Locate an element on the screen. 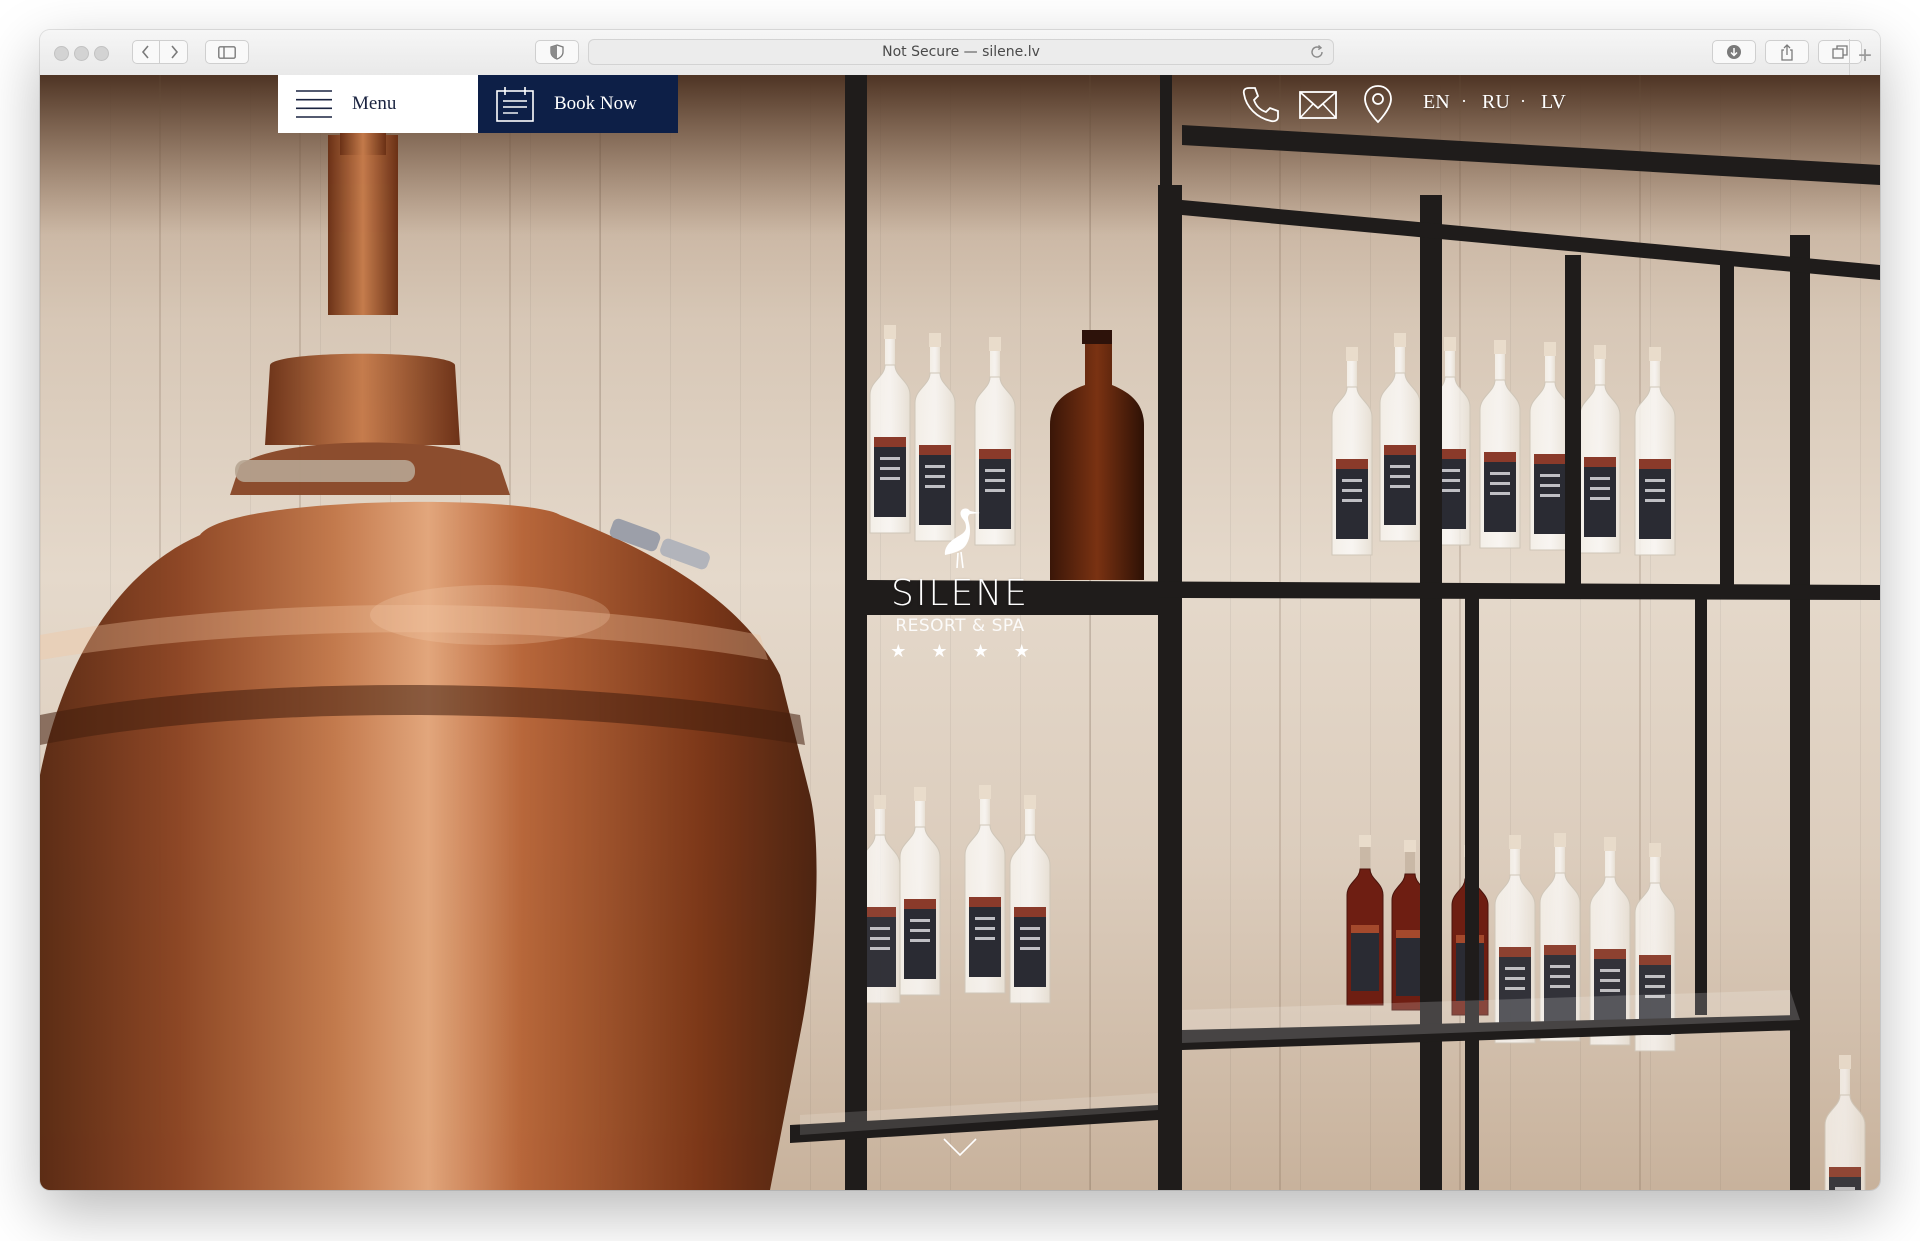  forward-button is located at coordinates (174, 52).